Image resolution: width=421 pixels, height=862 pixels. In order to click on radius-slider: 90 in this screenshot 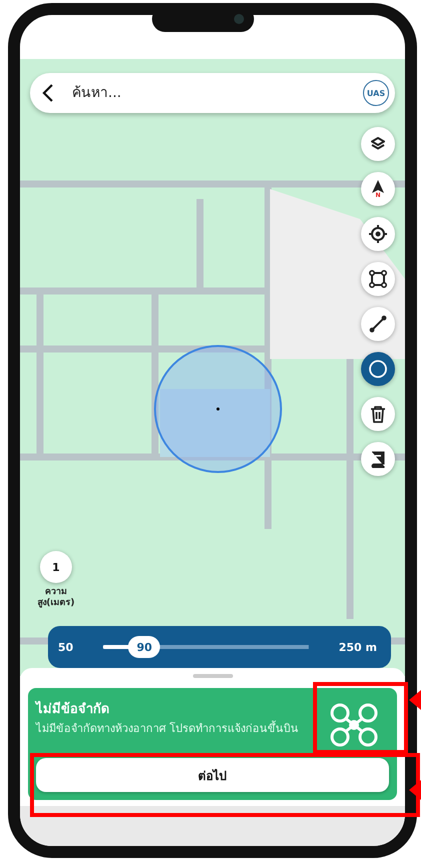, I will do `click(206, 647)`.